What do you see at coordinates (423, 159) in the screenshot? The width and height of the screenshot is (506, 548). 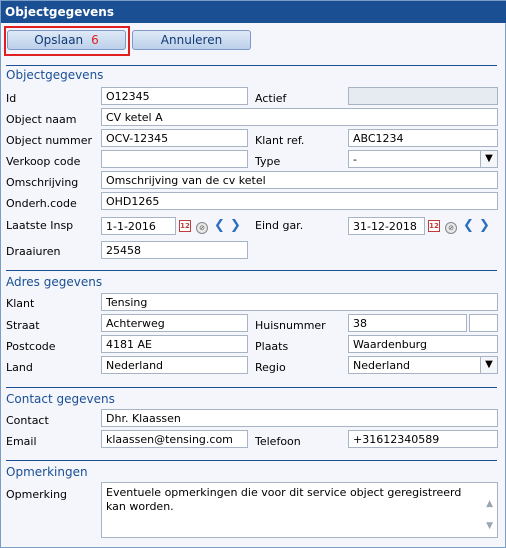 I see `type-select: - ▼` at bounding box center [423, 159].